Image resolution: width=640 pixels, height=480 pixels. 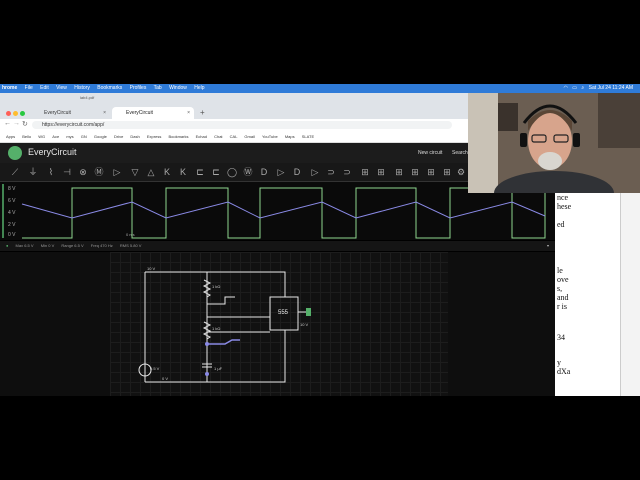 What do you see at coordinates (249, 136) in the screenshot?
I see `bookmark-item: Gmail` at bounding box center [249, 136].